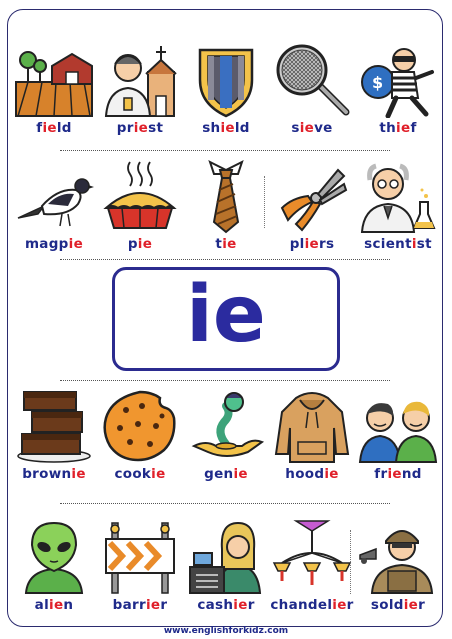 This screenshot has width=452, height=639. I want to click on word-card-genie: genie, so click(226, 435).